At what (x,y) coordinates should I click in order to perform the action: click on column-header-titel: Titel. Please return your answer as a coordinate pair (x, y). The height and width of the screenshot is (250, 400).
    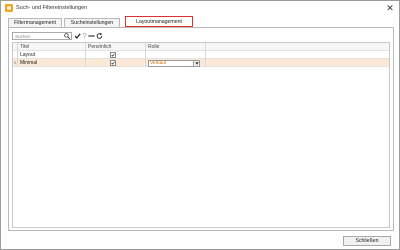
    Looking at the image, I should click on (52, 47).